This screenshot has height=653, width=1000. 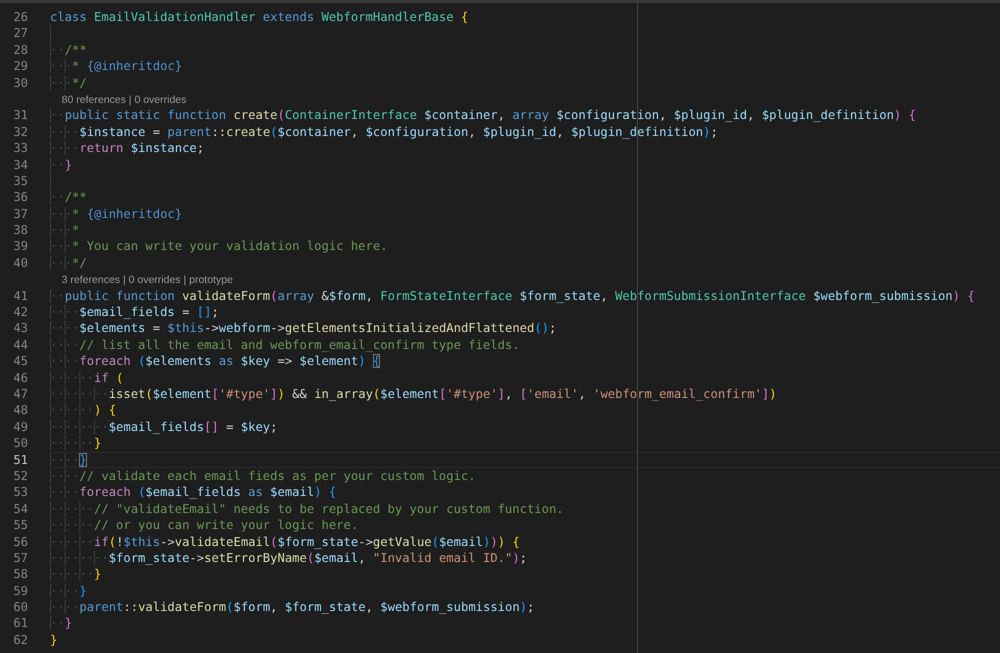 I want to click on code-line: ········$email_fields[] = $key;, so click(x=164, y=427).